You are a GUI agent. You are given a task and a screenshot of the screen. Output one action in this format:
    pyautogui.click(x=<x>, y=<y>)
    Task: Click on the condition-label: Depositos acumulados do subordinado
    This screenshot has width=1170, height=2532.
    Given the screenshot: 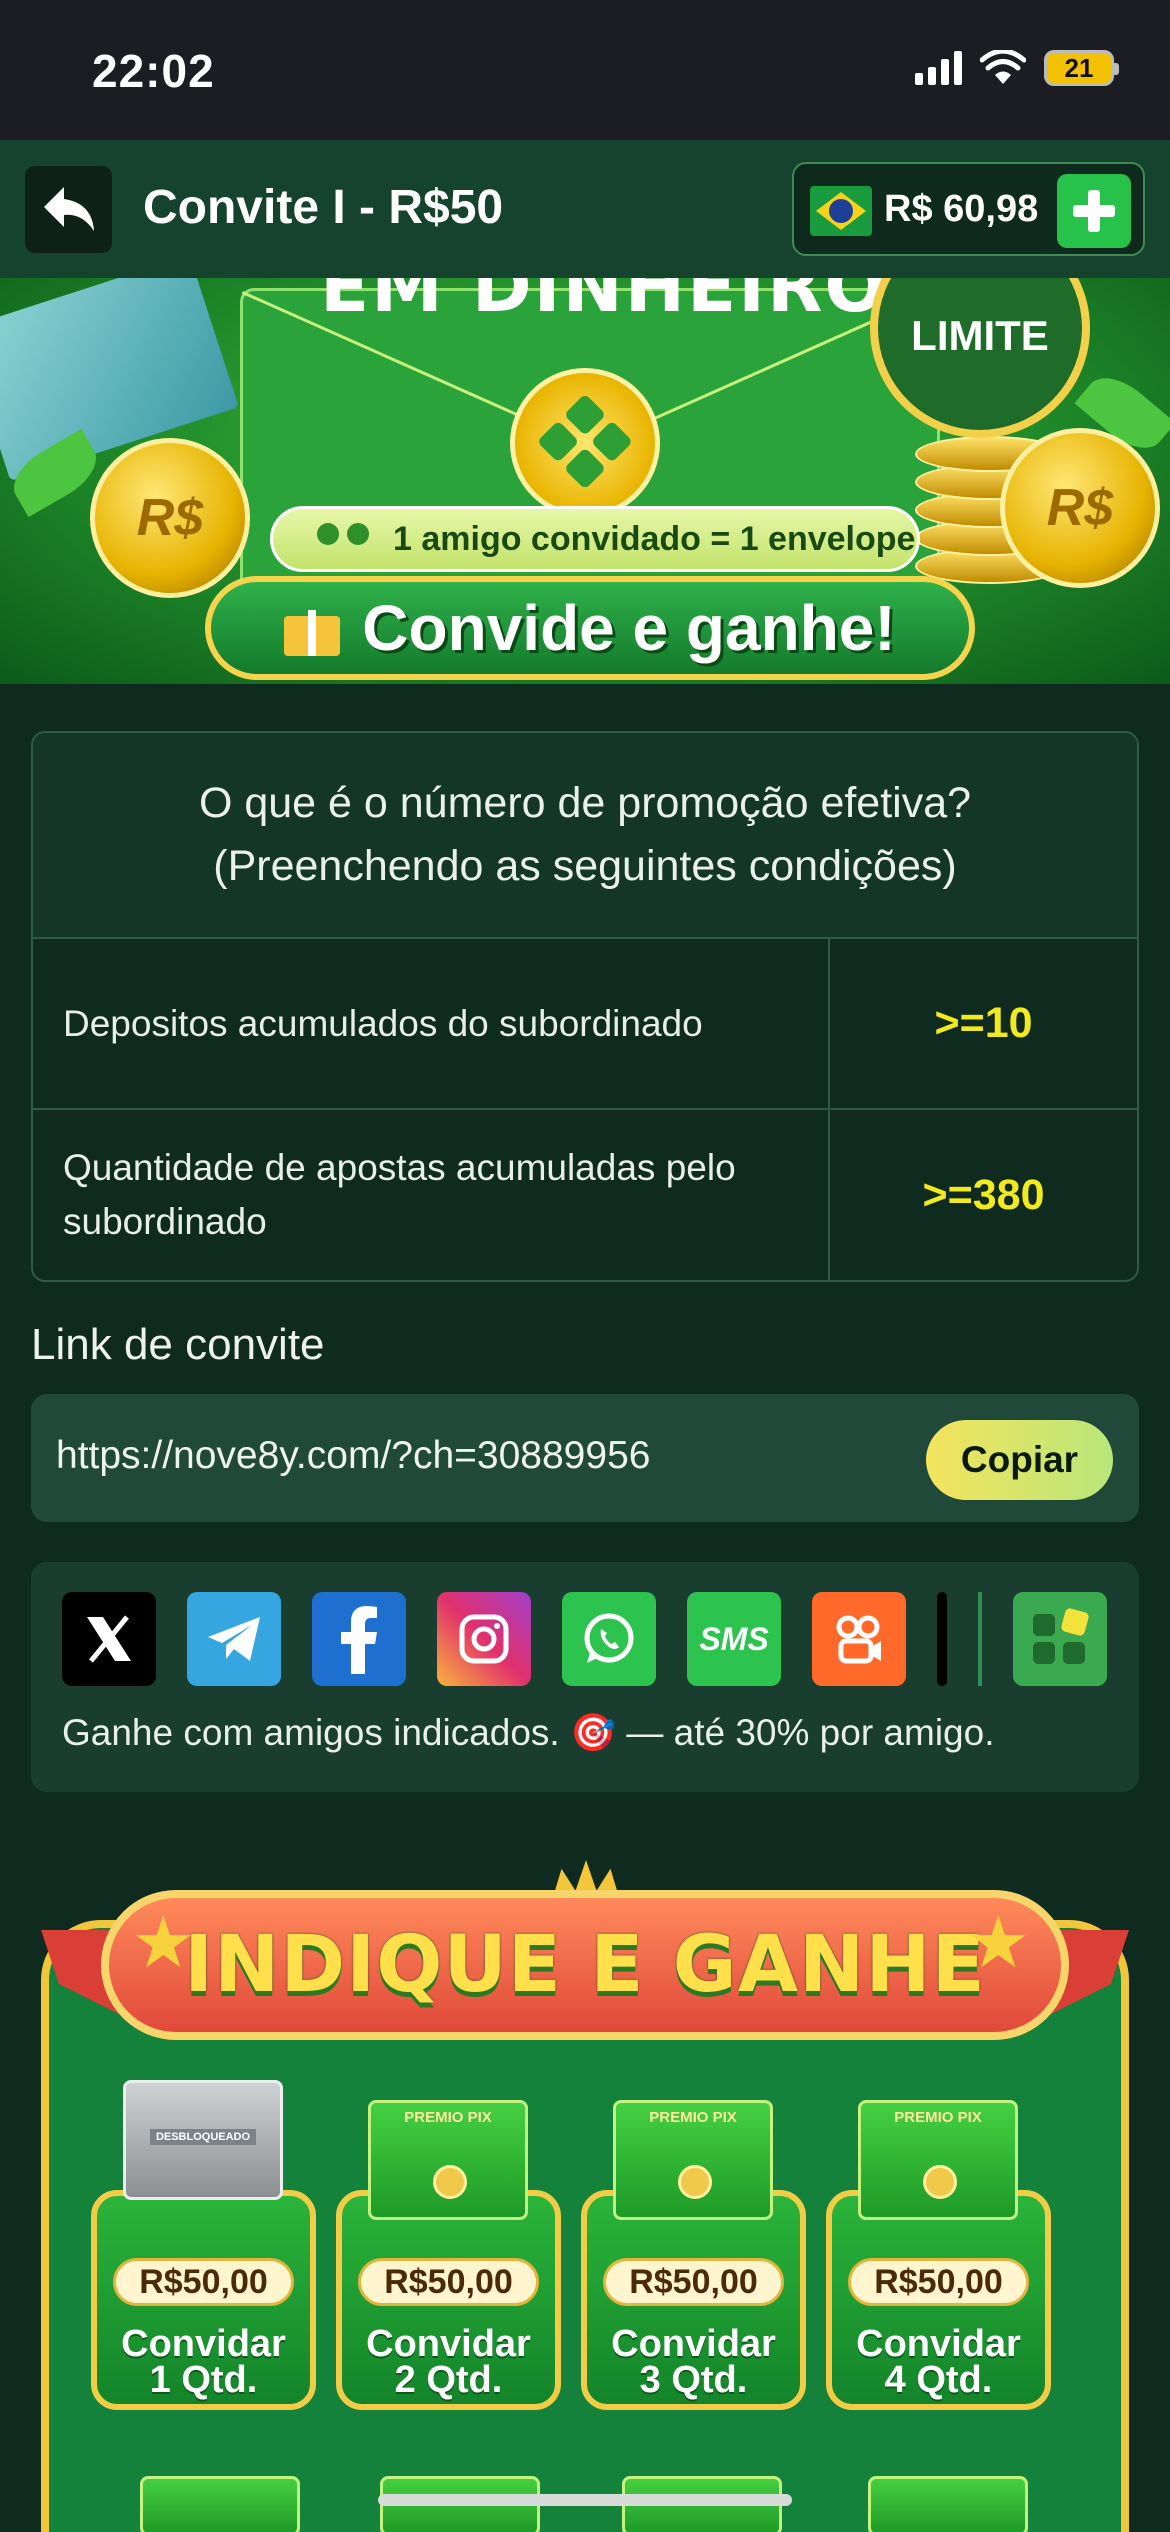 What is the action you would take?
    pyautogui.click(x=431, y=1023)
    